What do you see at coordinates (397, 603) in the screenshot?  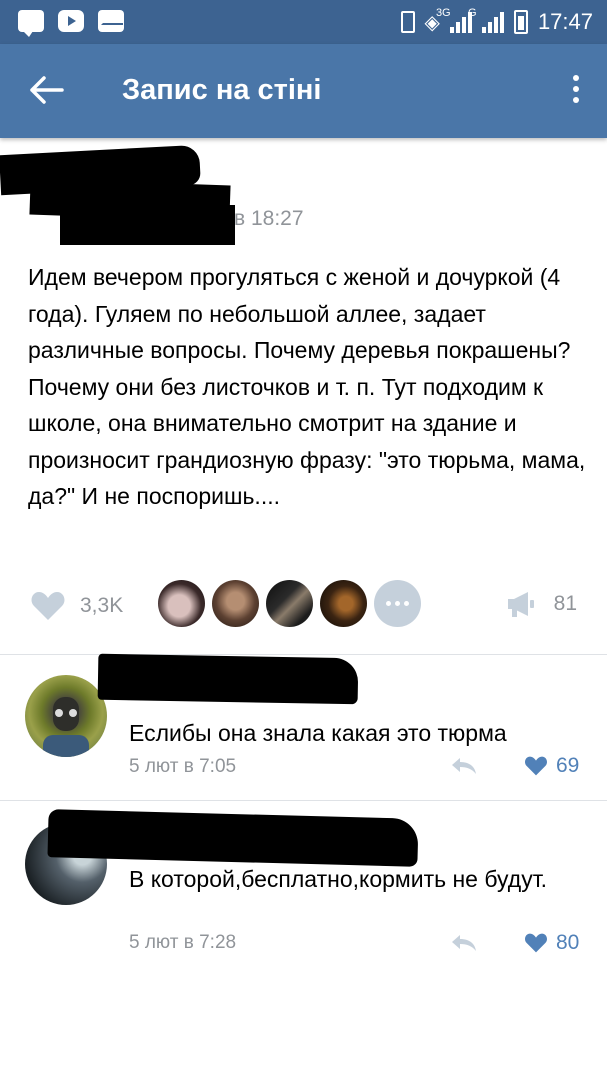 I see `more-likes-button` at bounding box center [397, 603].